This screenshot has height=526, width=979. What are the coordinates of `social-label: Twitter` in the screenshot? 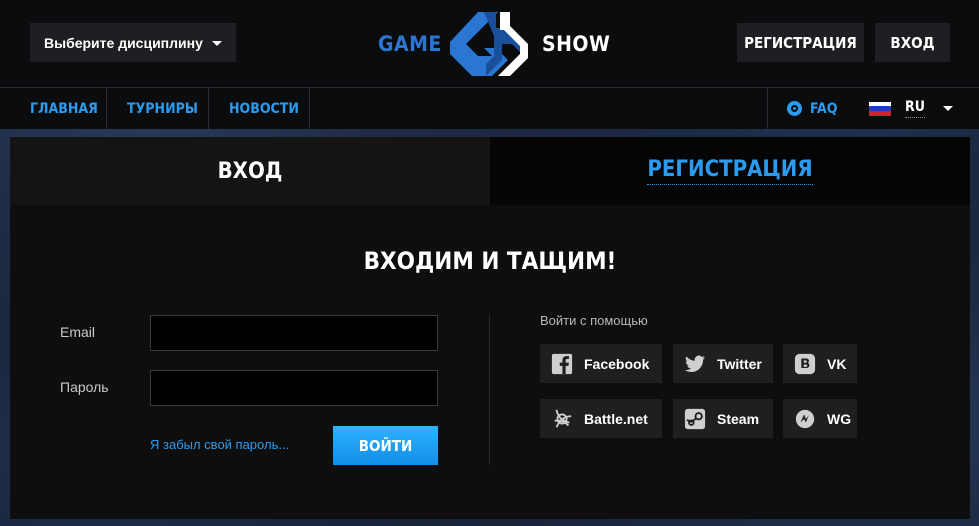 It's located at (739, 363).